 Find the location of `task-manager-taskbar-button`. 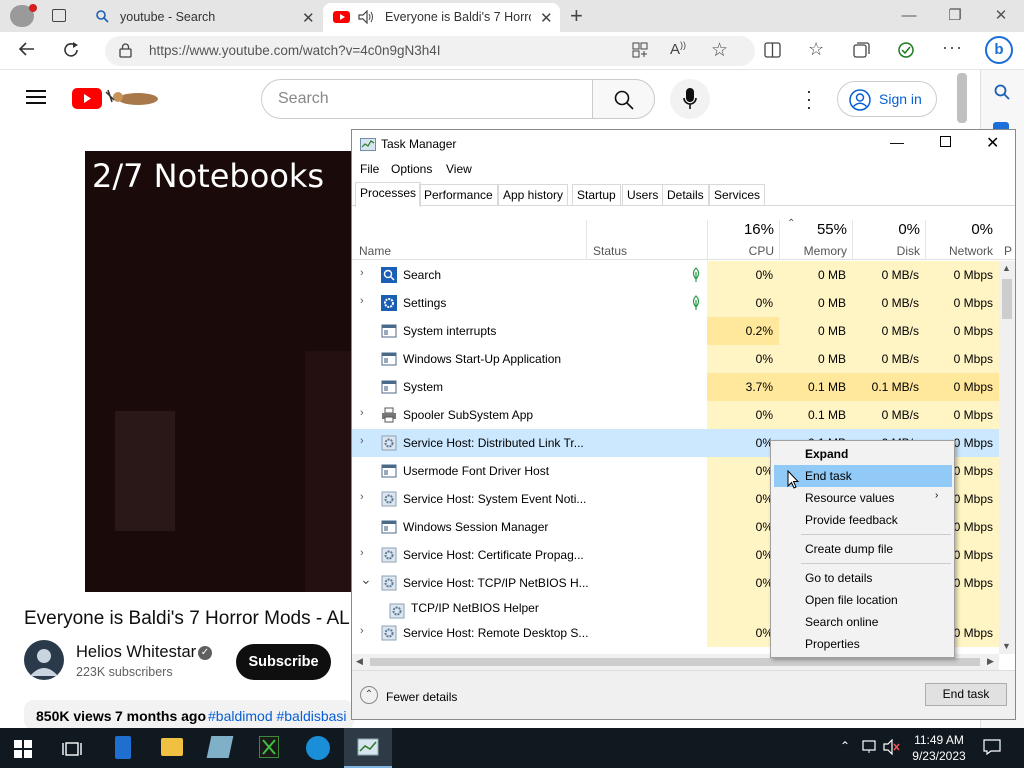

task-manager-taskbar-button is located at coordinates (368, 748).